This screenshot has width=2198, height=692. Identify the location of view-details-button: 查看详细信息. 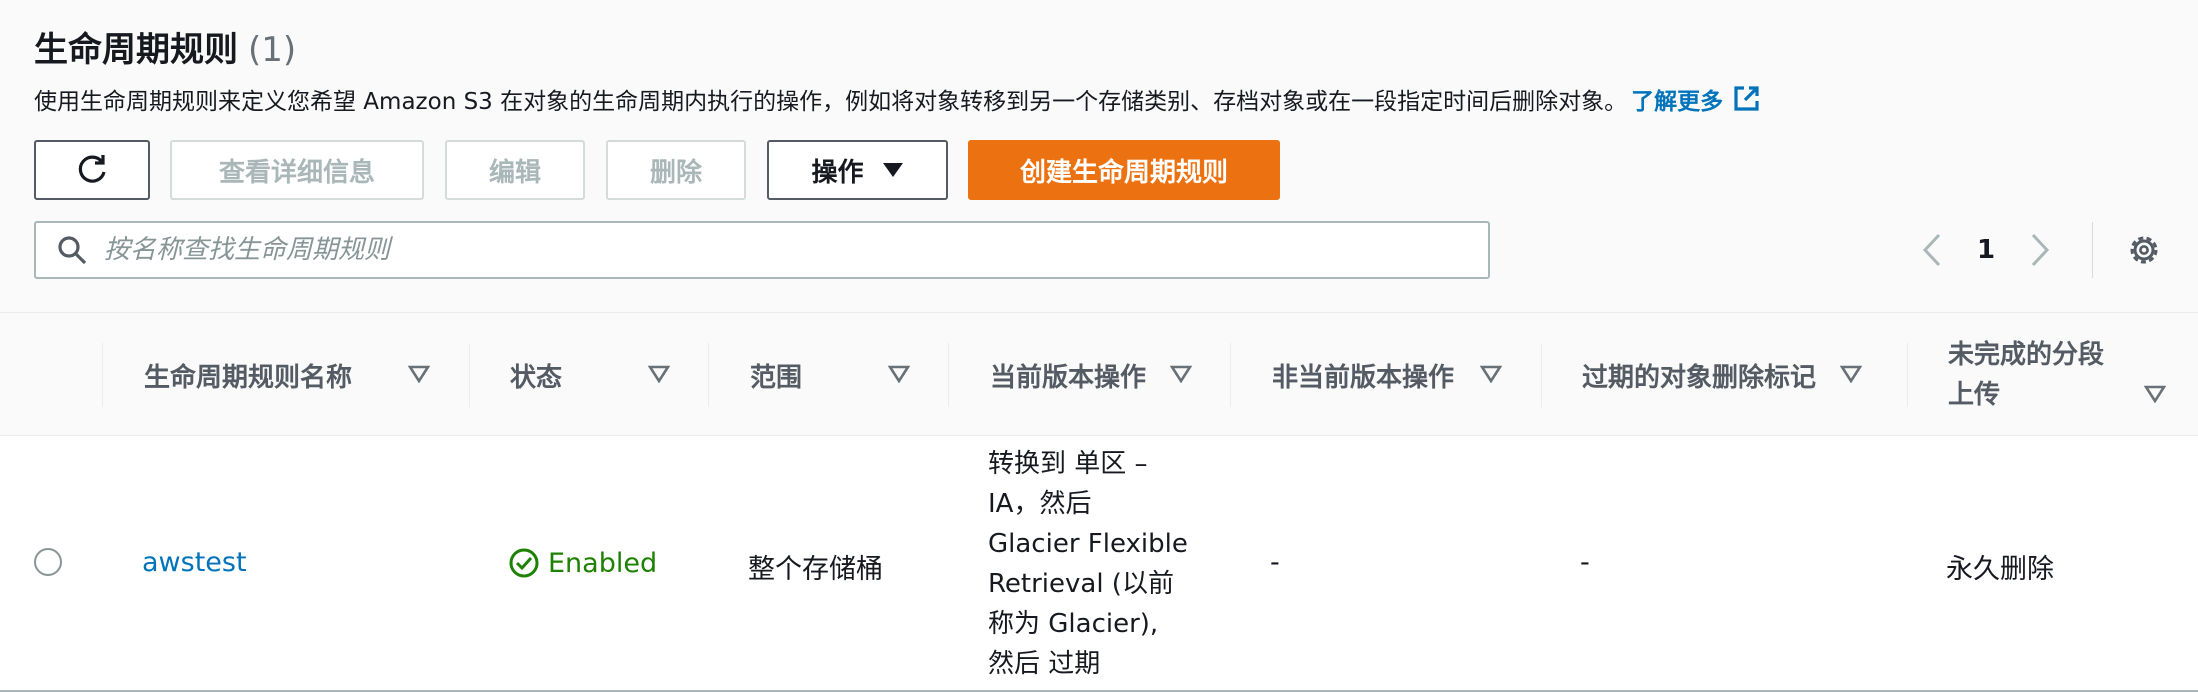
(297, 170).